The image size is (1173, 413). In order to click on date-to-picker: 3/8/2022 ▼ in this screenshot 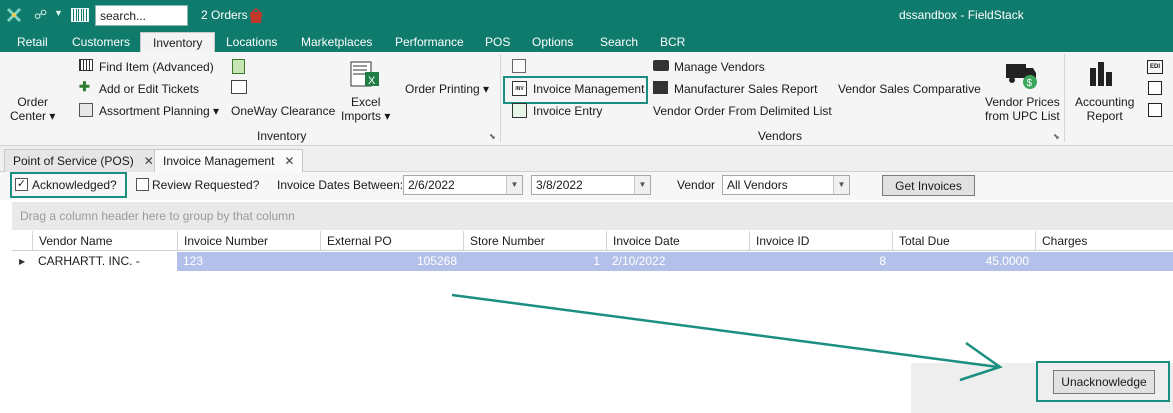, I will do `click(591, 185)`.